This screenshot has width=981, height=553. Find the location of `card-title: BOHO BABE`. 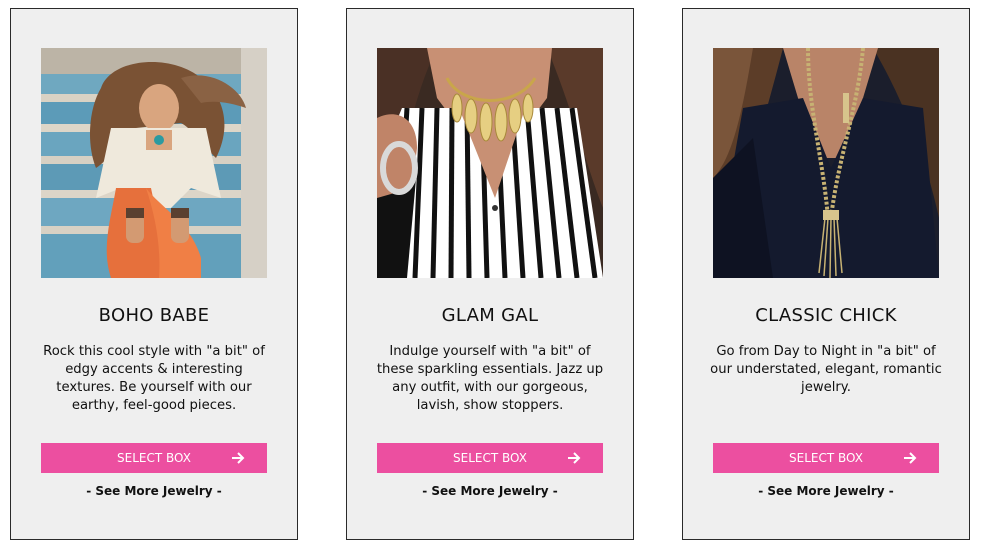

card-title: BOHO BABE is located at coordinates (154, 315).